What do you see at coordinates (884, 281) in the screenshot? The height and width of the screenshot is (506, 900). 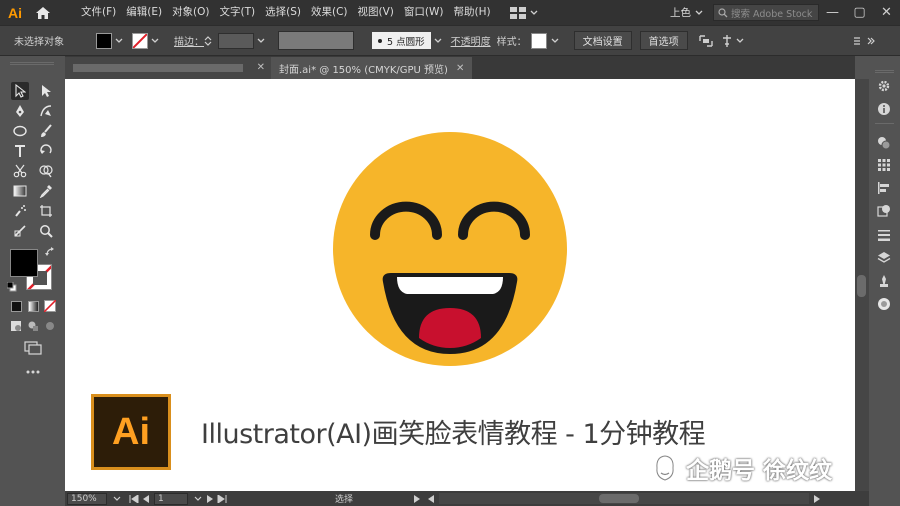 I see `libraries-icon` at bounding box center [884, 281].